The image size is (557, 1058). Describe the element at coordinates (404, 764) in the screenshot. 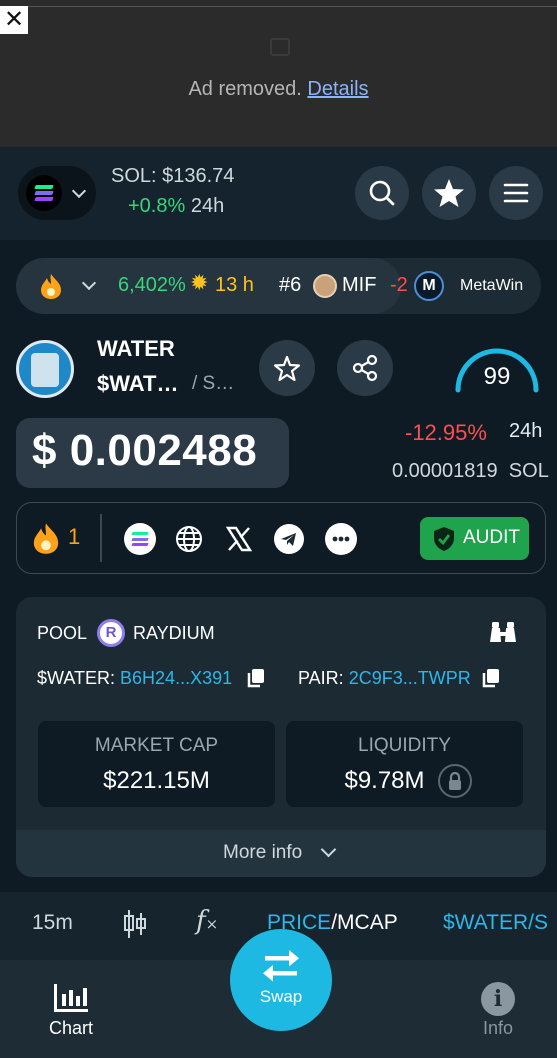

I see `liquidity-stat: LIQUIDITY $9.78M` at that location.